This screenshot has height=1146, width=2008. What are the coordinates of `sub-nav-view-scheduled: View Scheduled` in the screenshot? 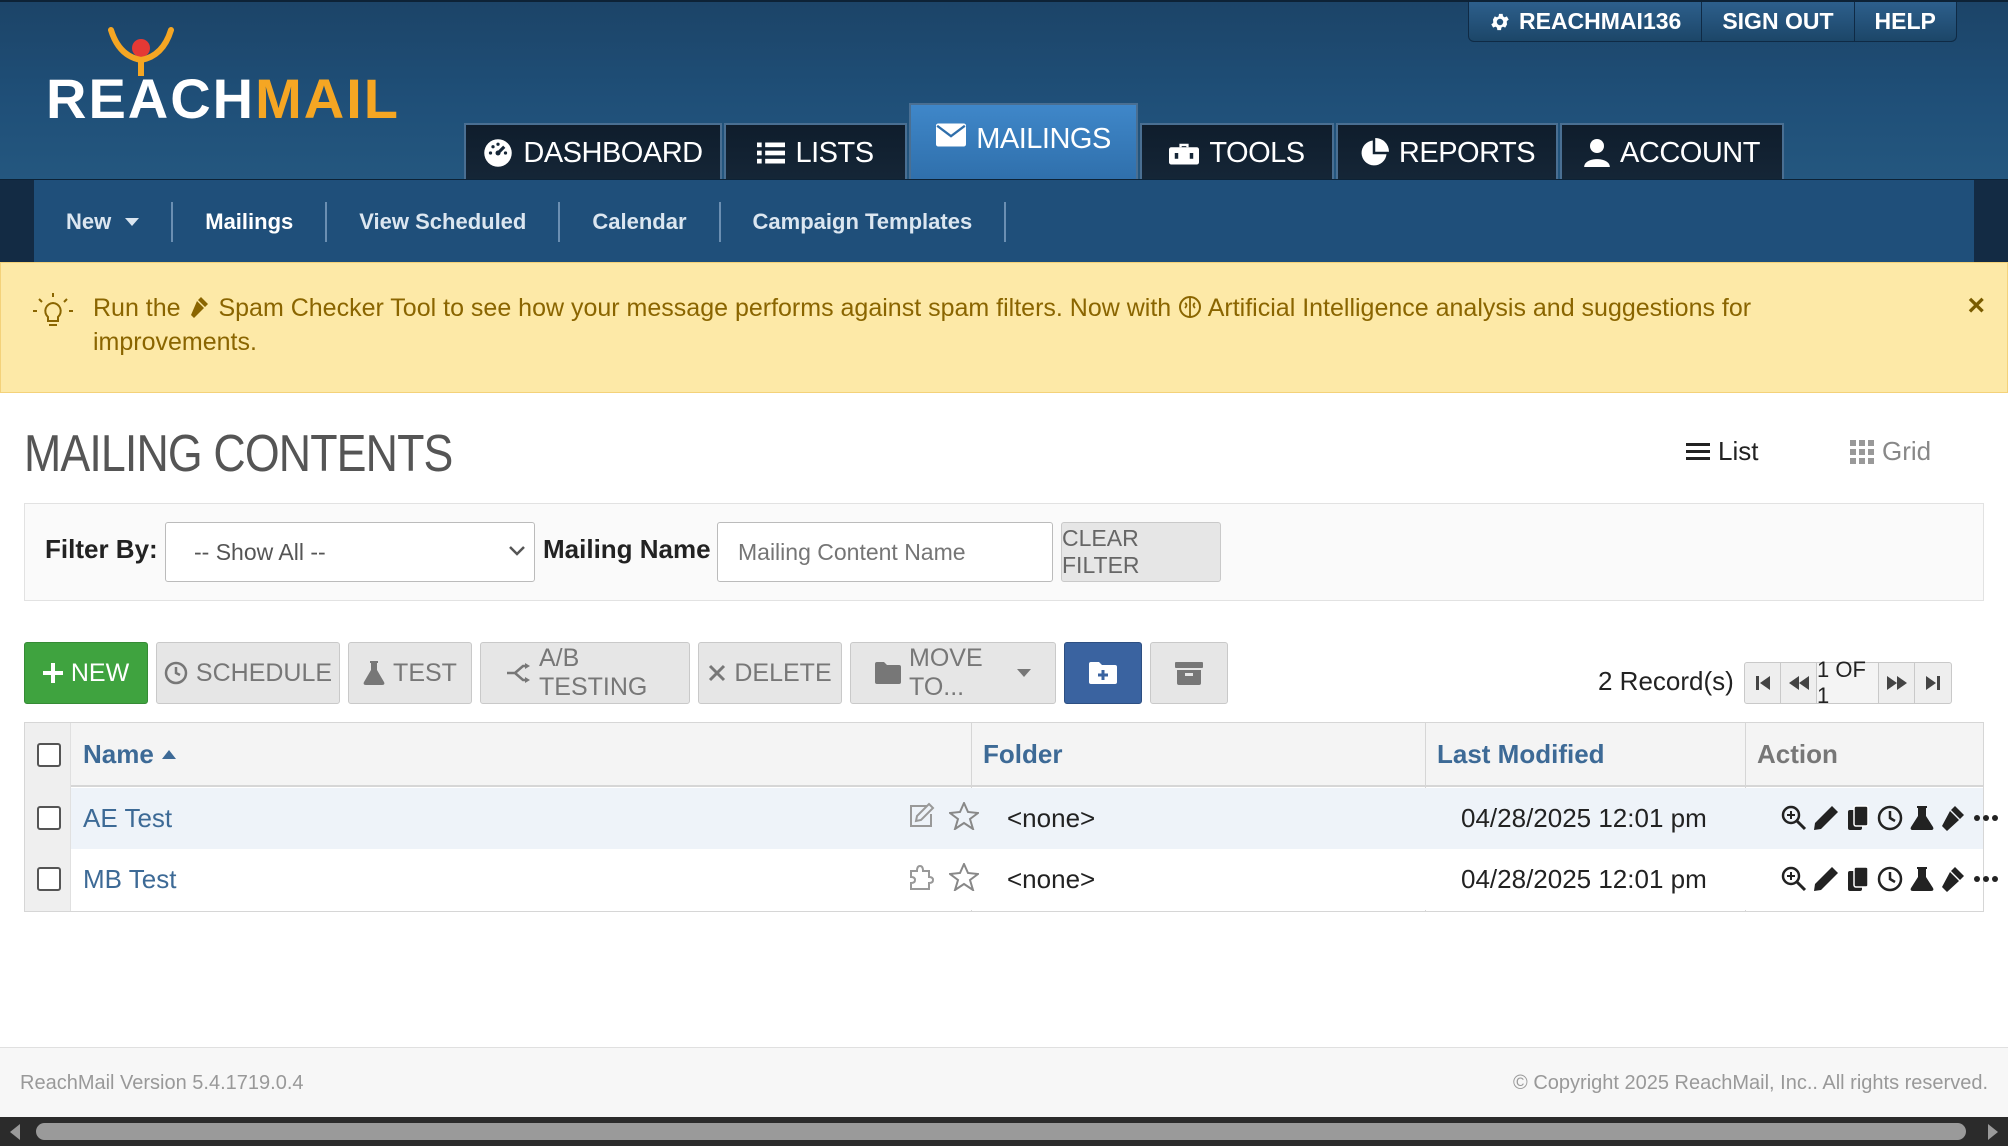 It's located at (444, 221).